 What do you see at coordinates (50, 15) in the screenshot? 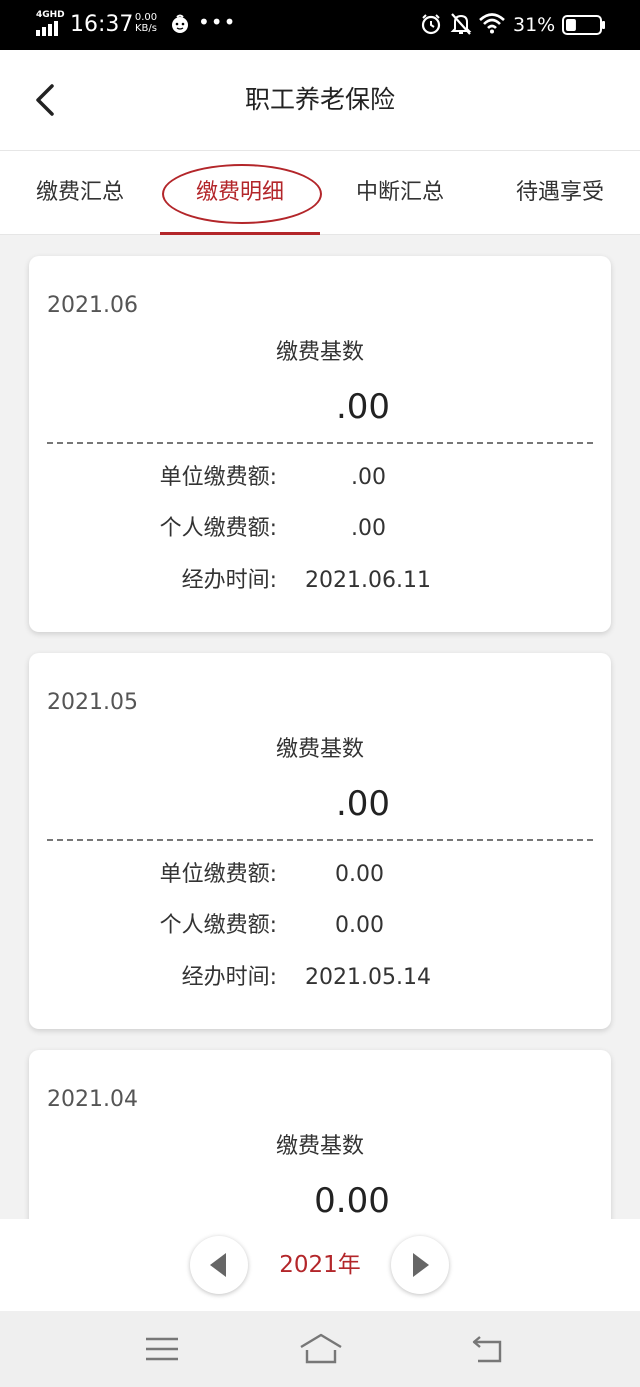
I see `network-type: 4GHD` at bounding box center [50, 15].